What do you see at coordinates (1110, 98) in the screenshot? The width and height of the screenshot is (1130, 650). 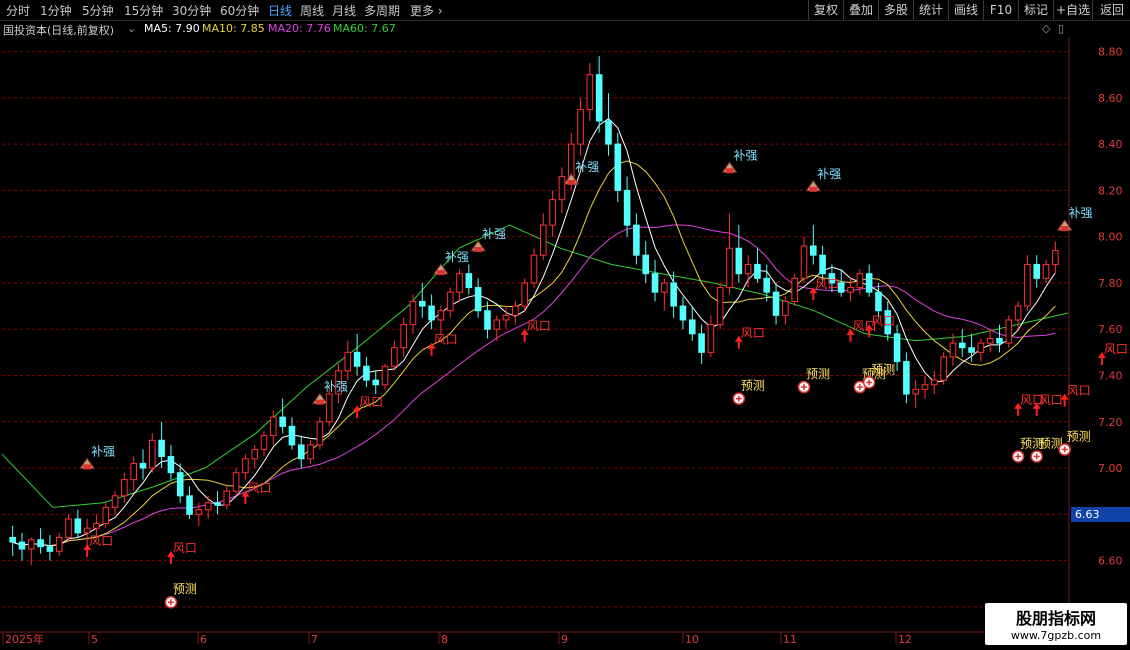 I see `y-tick-label: 8.60` at bounding box center [1110, 98].